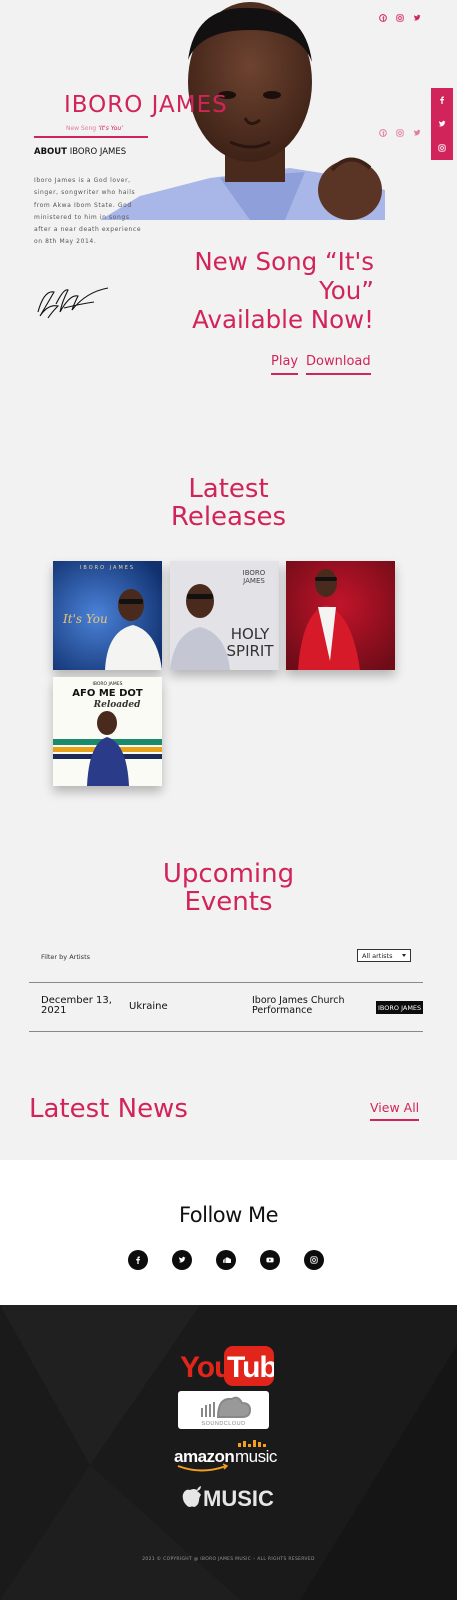 Image resolution: width=457 pixels, height=1600 pixels. Describe the element at coordinates (111, 128) in the screenshot. I see `new-song-title: ‘It's You’` at that location.